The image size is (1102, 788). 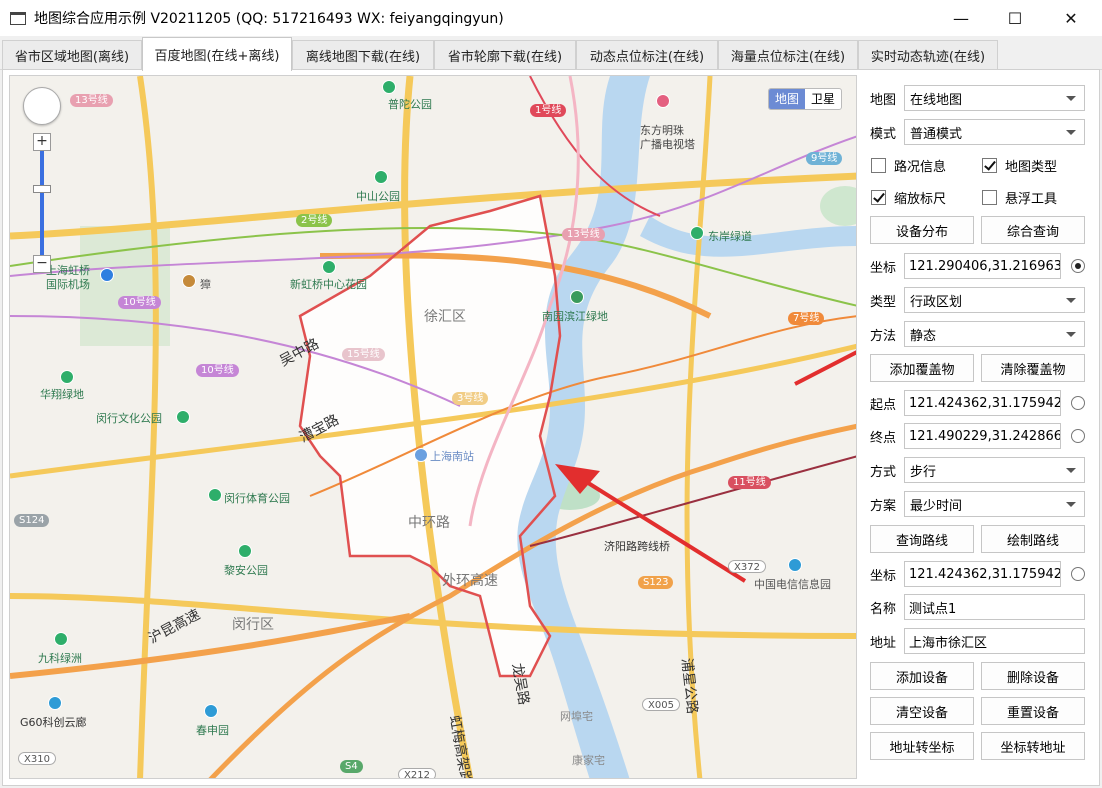 What do you see at coordinates (576, 716) in the screenshot?
I see `label-wangbu: 网埠宅` at bounding box center [576, 716].